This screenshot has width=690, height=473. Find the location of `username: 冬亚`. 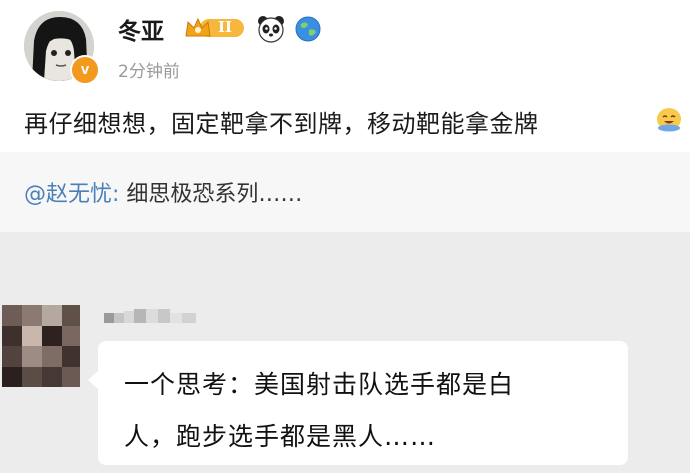

username: 冬亚 is located at coordinates (141, 29).